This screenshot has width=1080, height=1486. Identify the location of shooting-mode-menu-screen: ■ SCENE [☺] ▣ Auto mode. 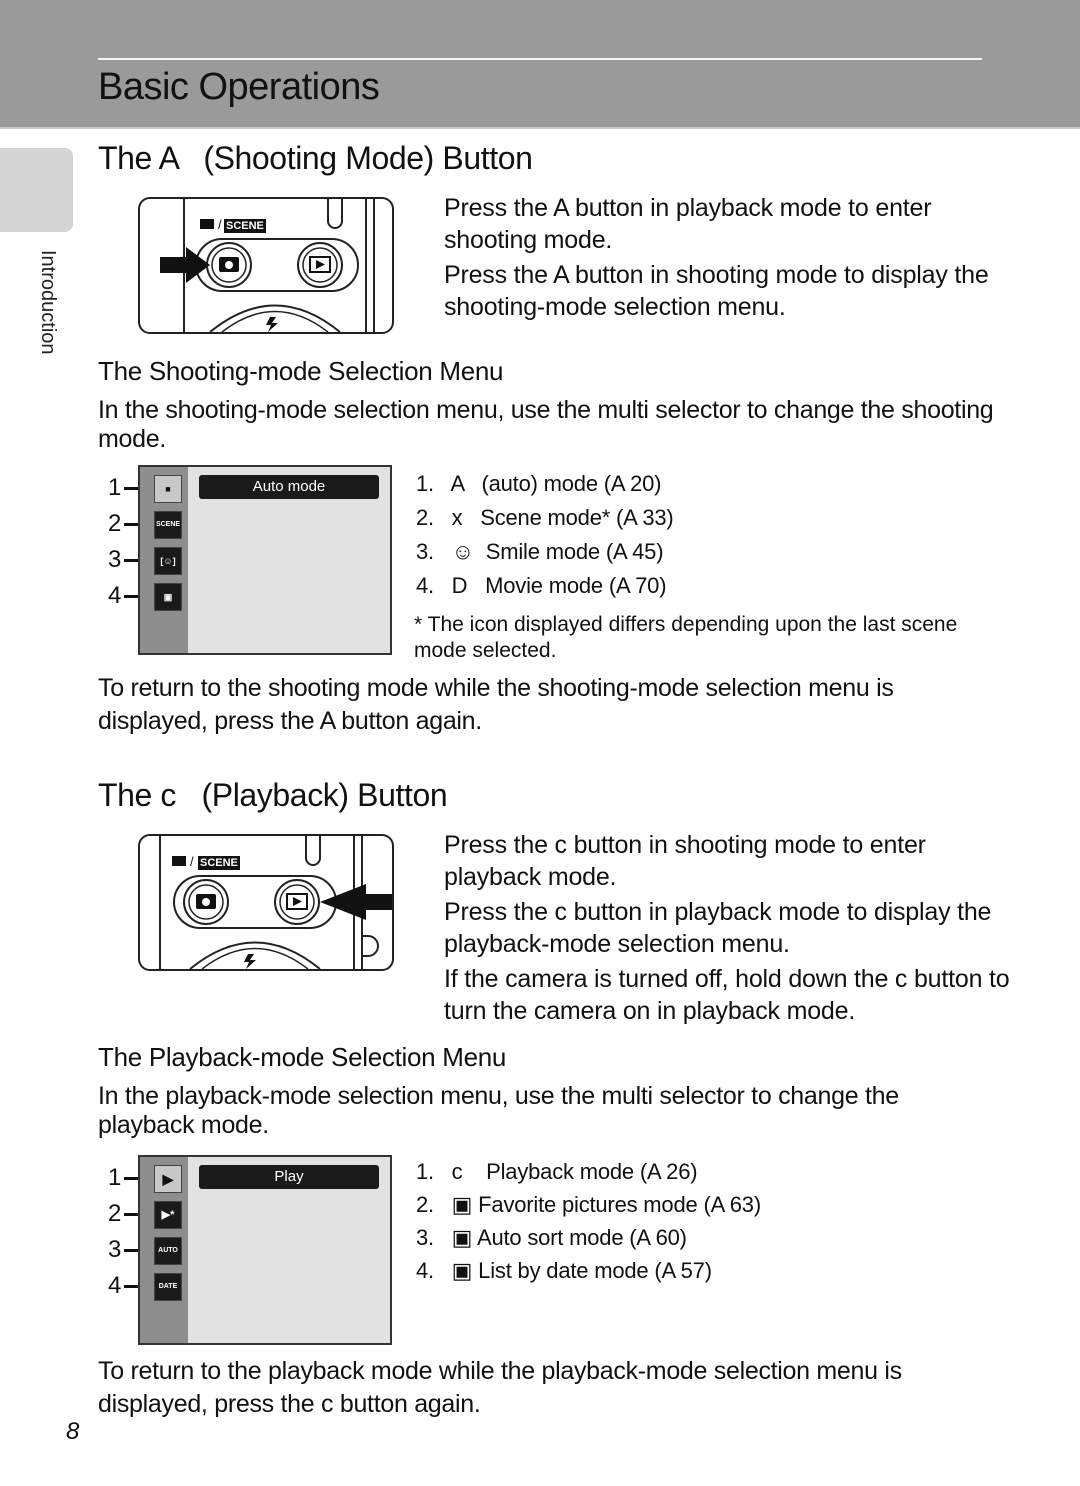
(265, 560).